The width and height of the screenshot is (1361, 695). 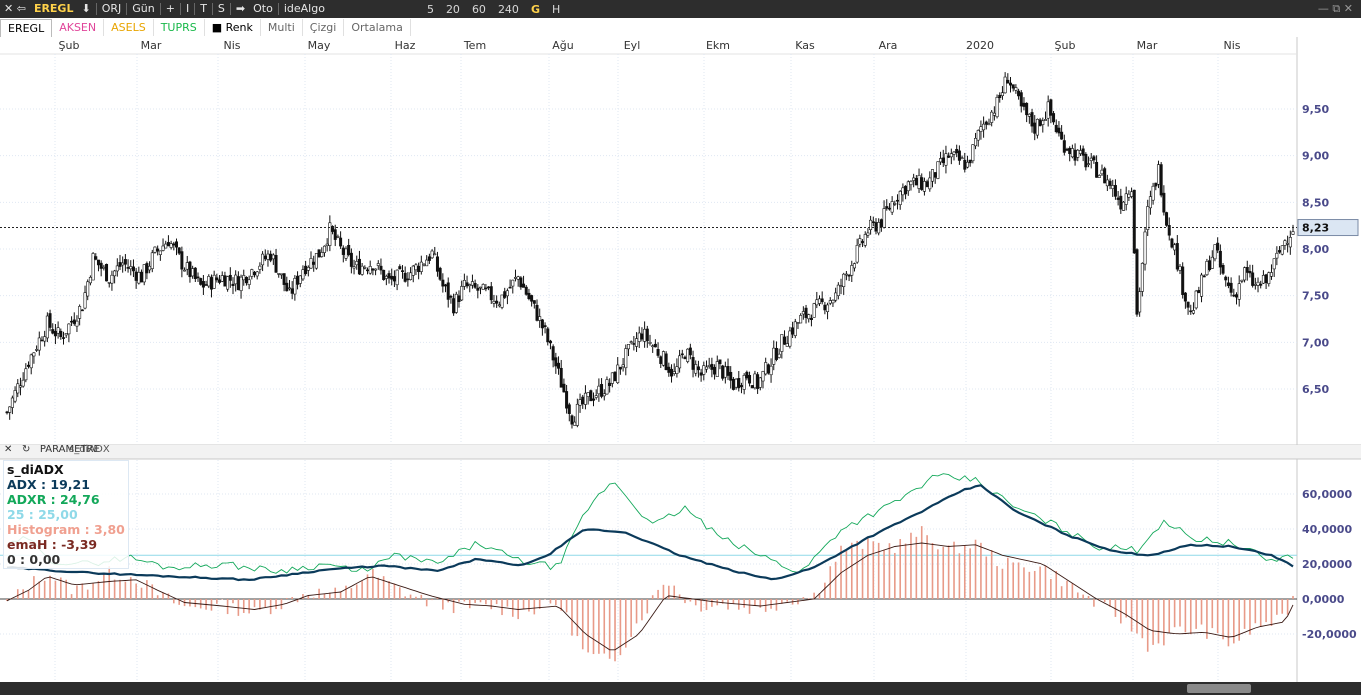 I want to click on period-20: 20, so click(x=453, y=9).